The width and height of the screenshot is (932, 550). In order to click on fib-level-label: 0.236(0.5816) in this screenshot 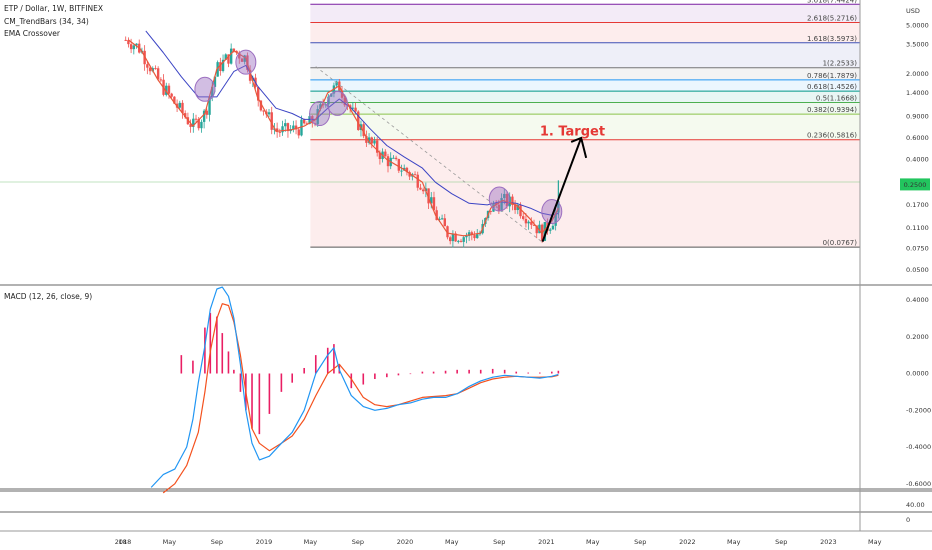, I will do `click(832, 136)`.